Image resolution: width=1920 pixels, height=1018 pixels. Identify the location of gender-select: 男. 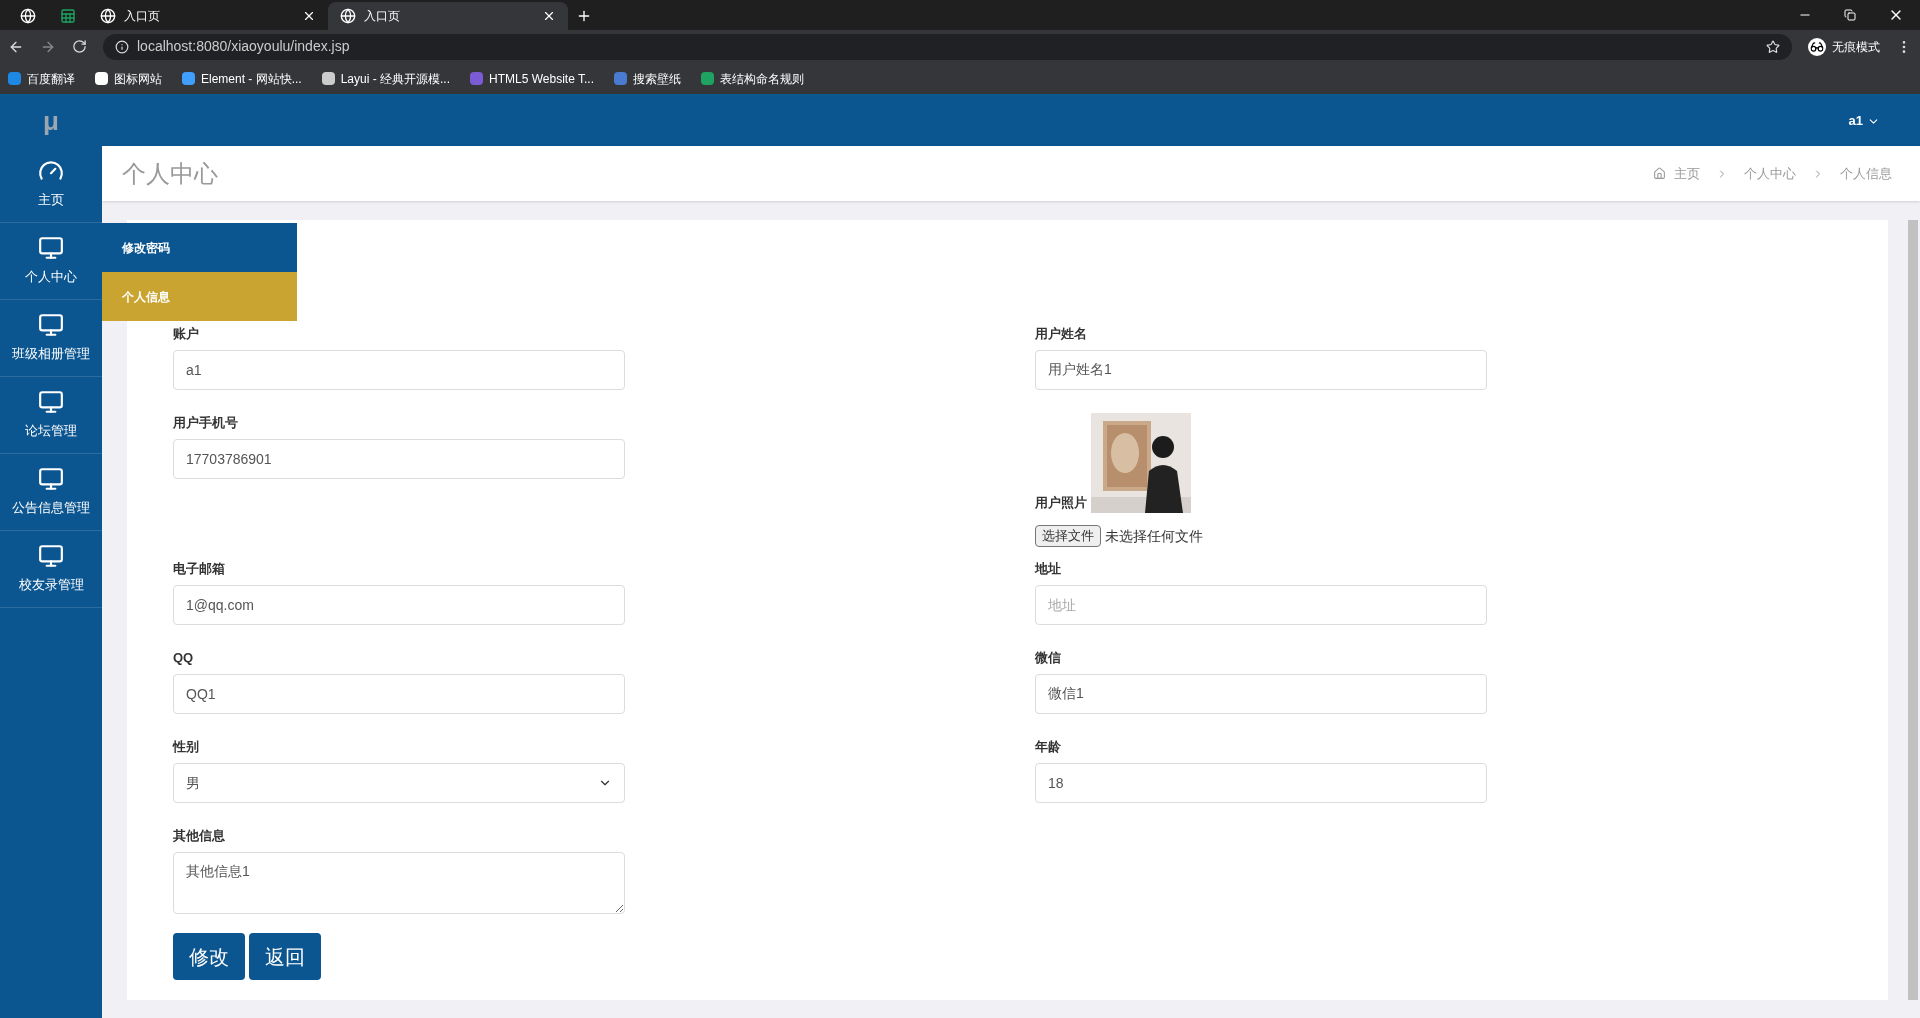
(399, 783).